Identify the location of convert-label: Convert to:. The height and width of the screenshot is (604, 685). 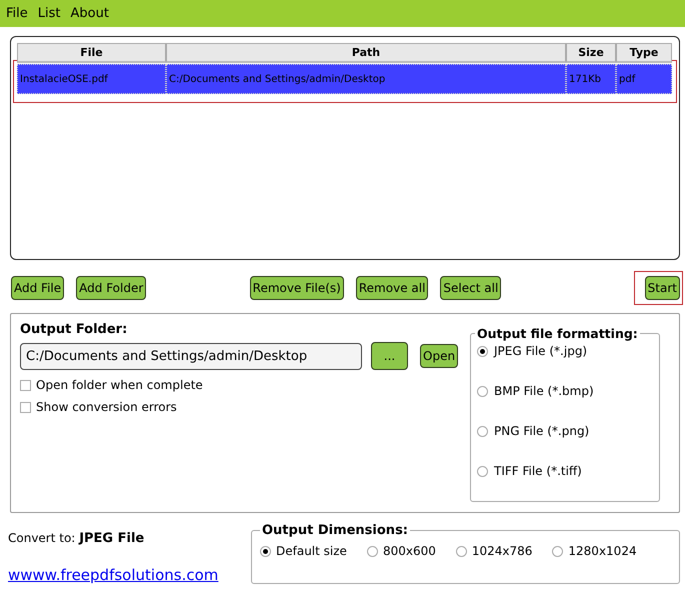
(42, 538).